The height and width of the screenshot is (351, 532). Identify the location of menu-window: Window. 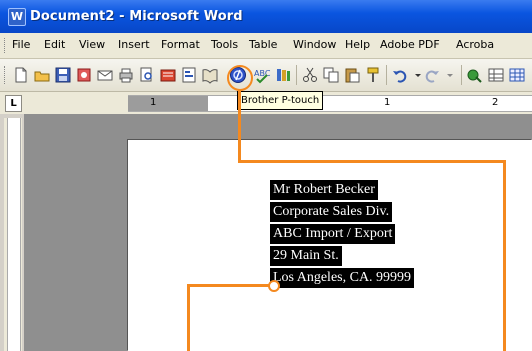
(314, 44).